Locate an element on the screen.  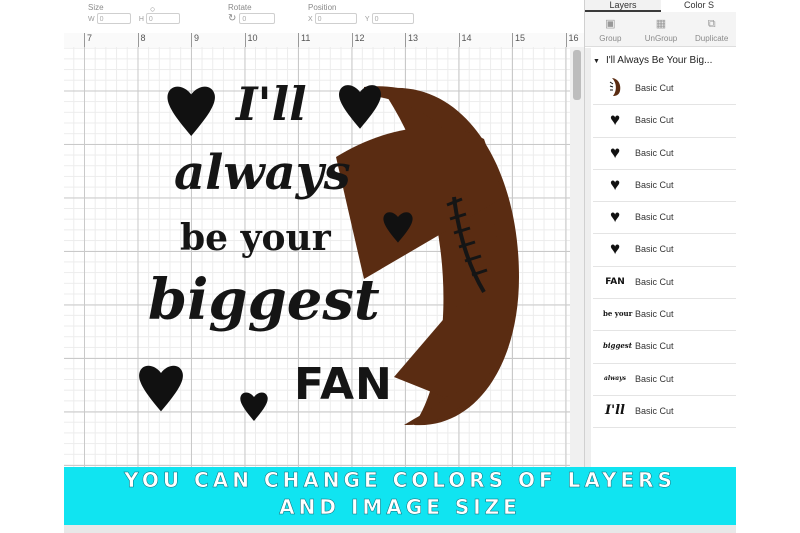
duplicate-button: ⧉ Duplicate is located at coordinates (711, 29).